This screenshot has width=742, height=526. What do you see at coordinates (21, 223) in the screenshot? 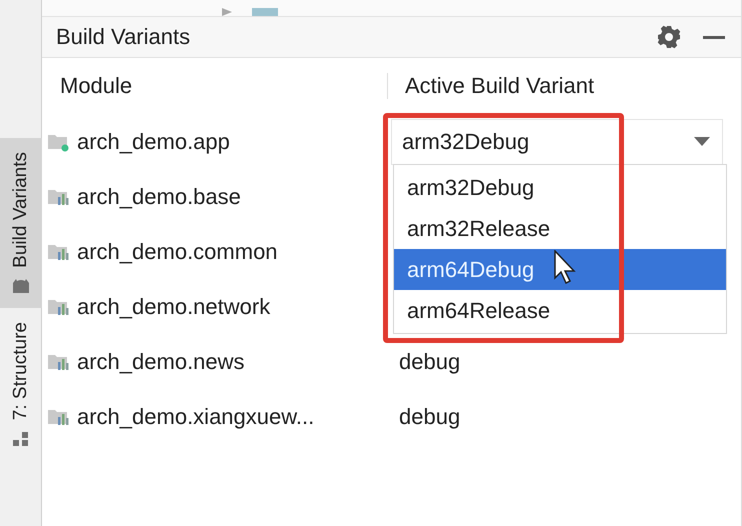
I see `tool-window-tab: Build Variants` at bounding box center [21, 223].